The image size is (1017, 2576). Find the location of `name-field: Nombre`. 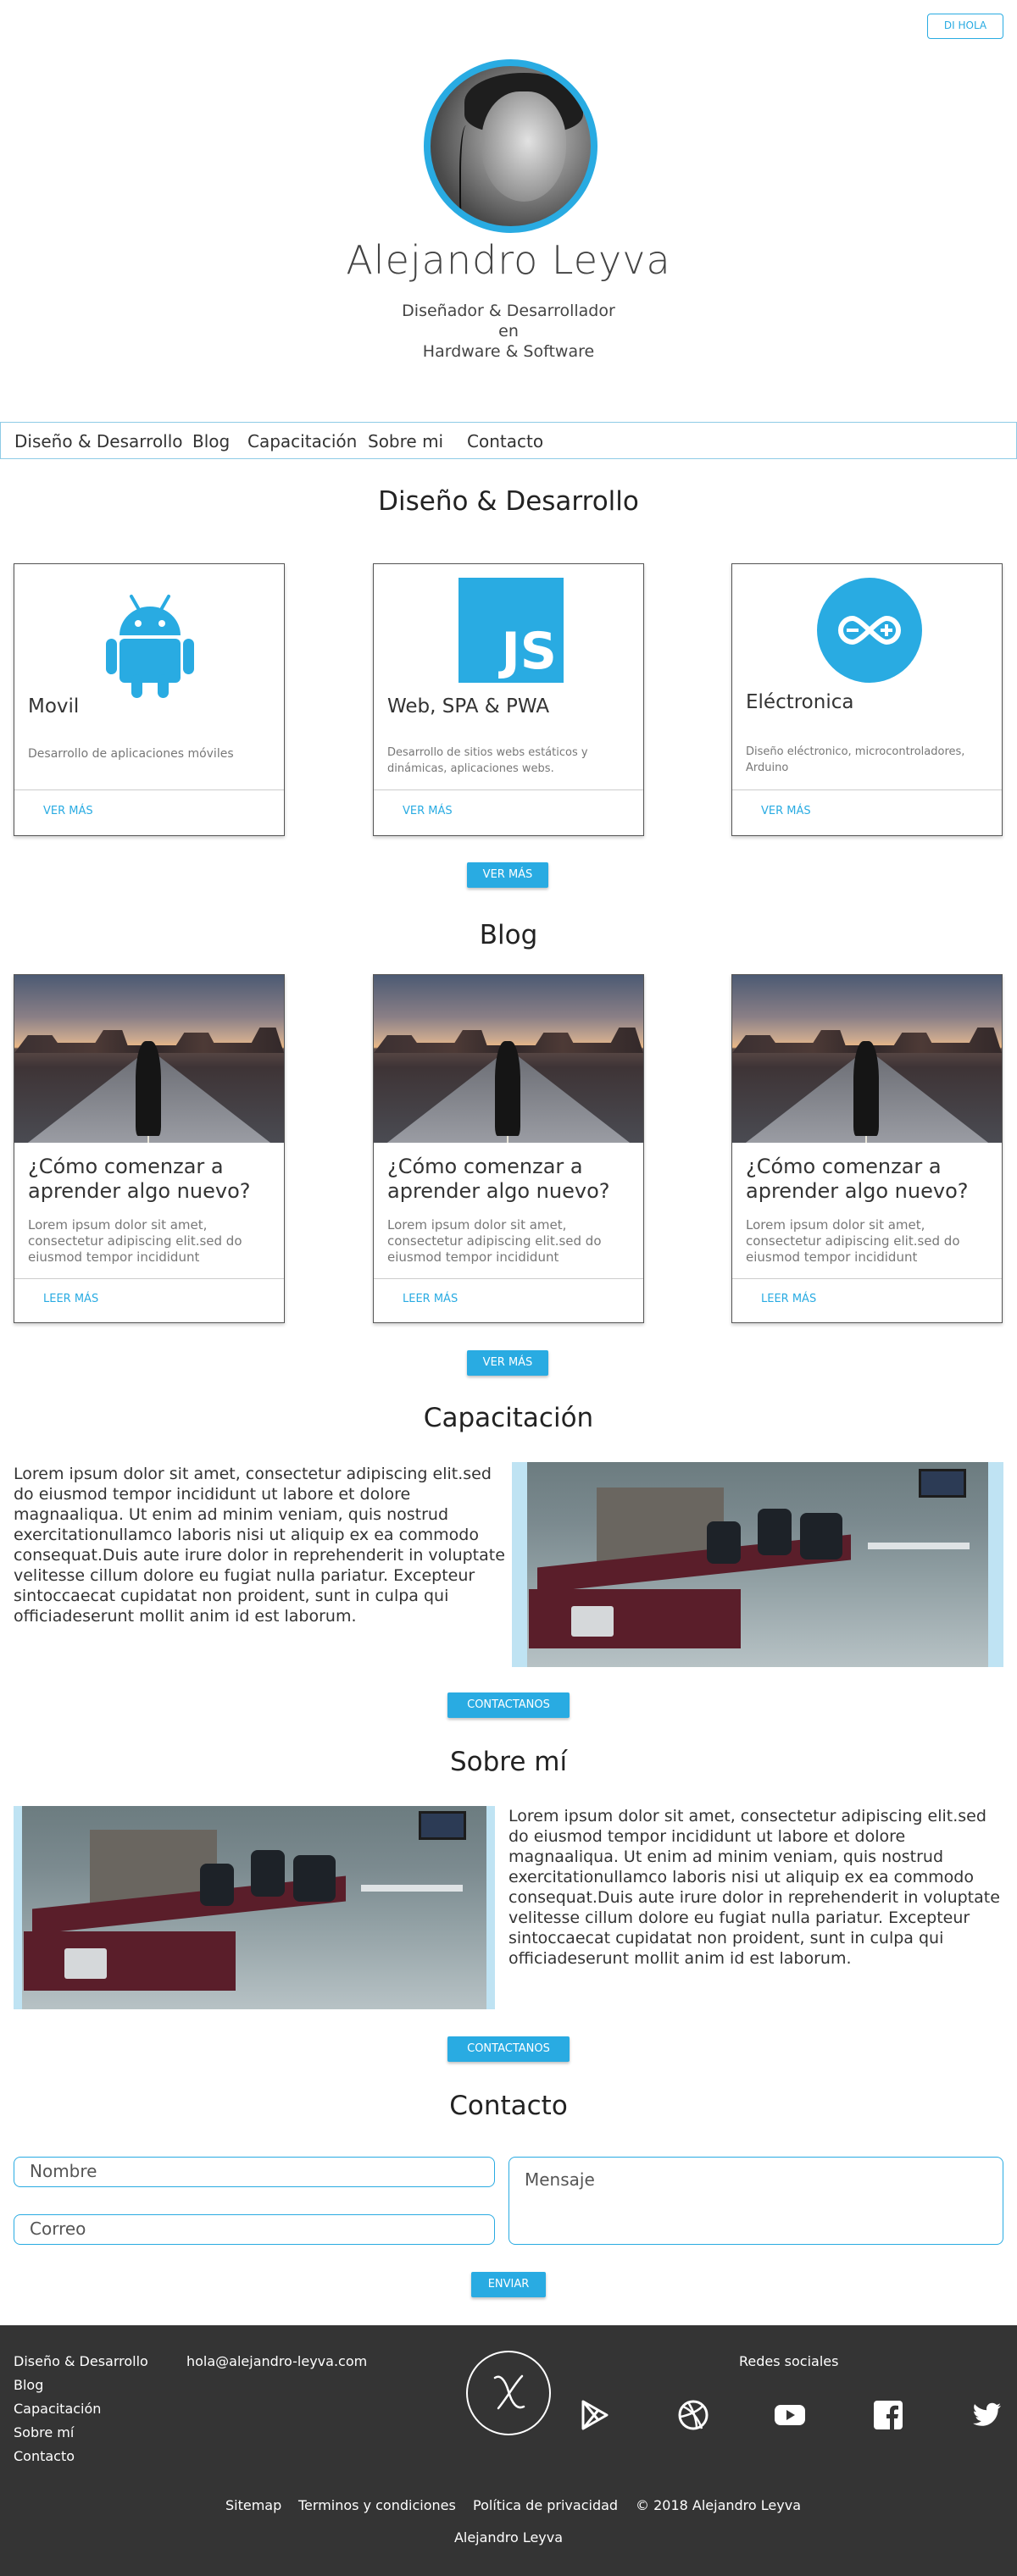

name-field: Nombre is located at coordinates (254, 2172).